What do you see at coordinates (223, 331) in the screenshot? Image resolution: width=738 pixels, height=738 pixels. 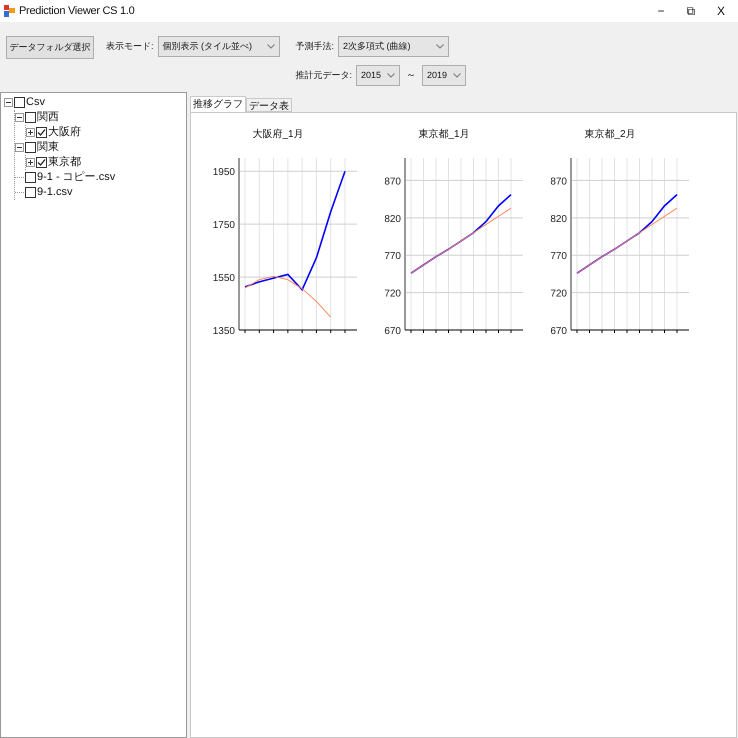 I see `y-tick-label: 1350` at bounding box center [223, 331].